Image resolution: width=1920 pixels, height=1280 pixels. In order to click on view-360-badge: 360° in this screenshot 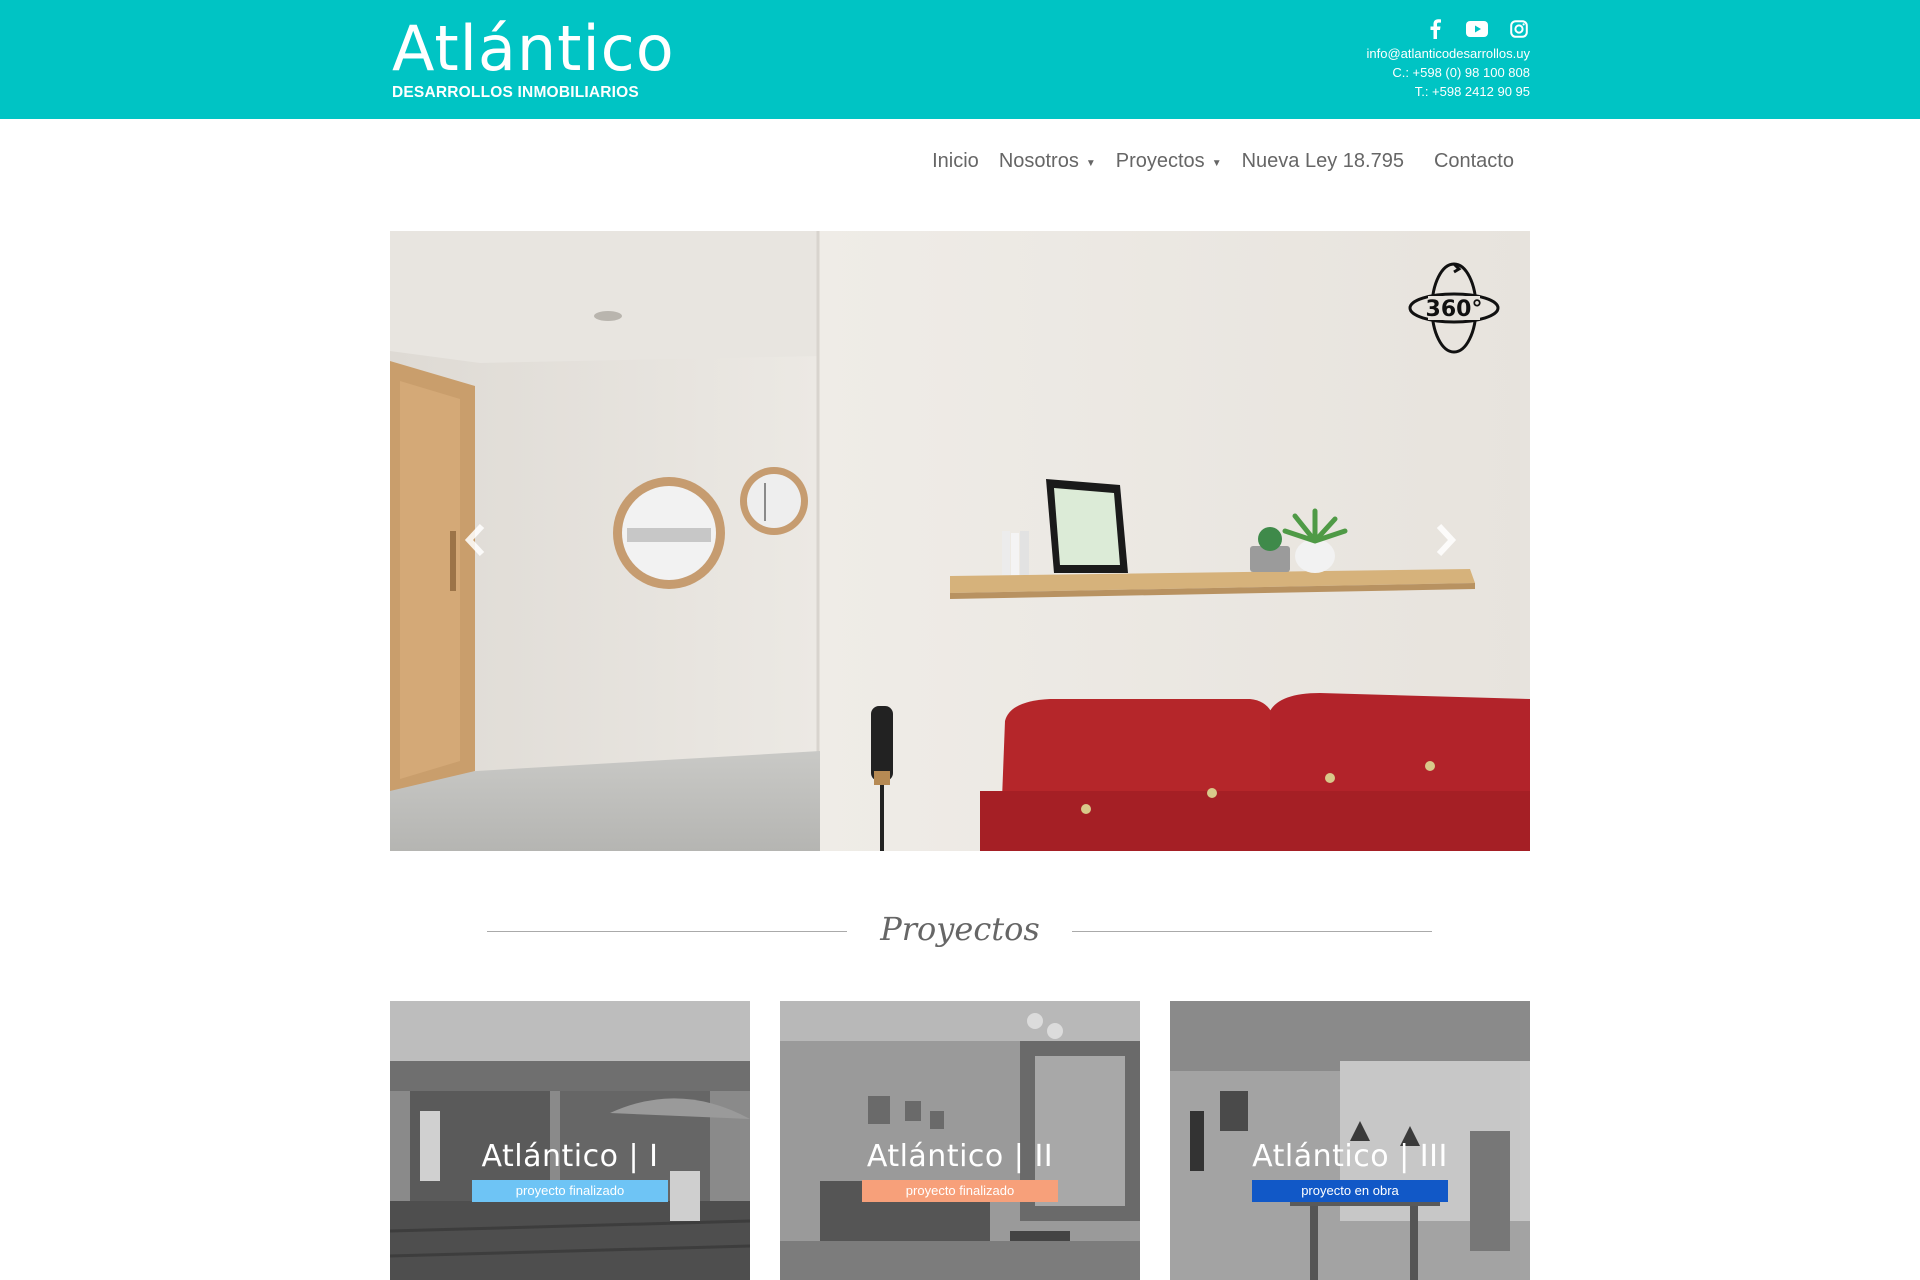, I will do `click(1454, 308)`.